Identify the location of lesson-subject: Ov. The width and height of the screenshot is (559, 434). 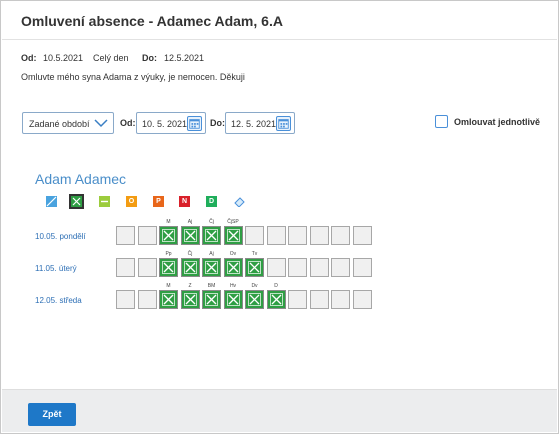
(233, 254).